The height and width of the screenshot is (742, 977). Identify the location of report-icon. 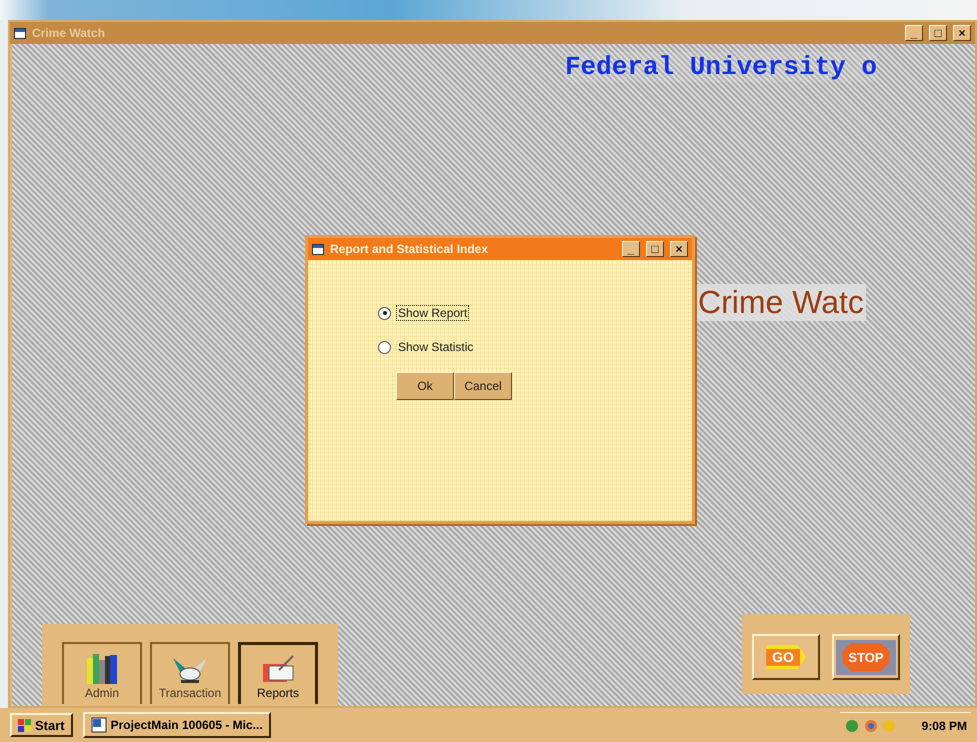
(278, 669).